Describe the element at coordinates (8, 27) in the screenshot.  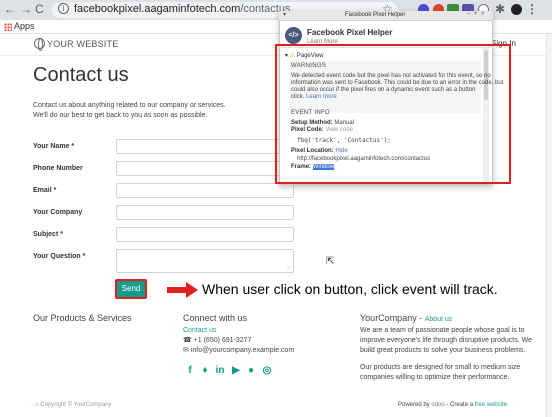
I see `apps-grid-icon` at that location.